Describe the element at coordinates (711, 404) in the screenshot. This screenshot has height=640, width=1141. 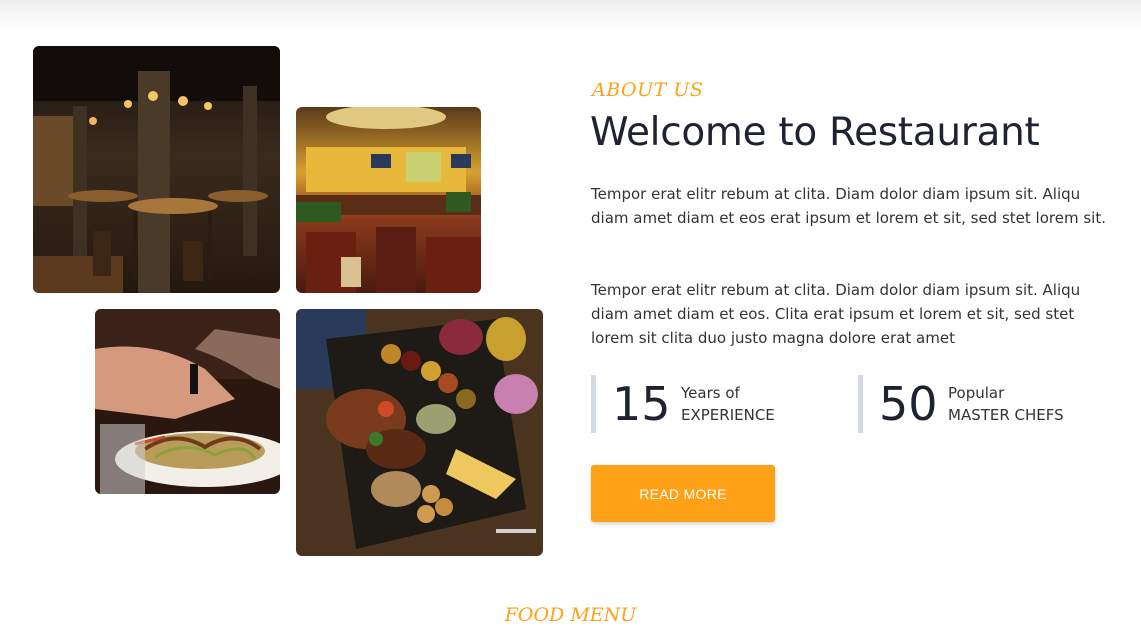
I see `stat-experience: 15 Years of EXPERIENCE` at that location.